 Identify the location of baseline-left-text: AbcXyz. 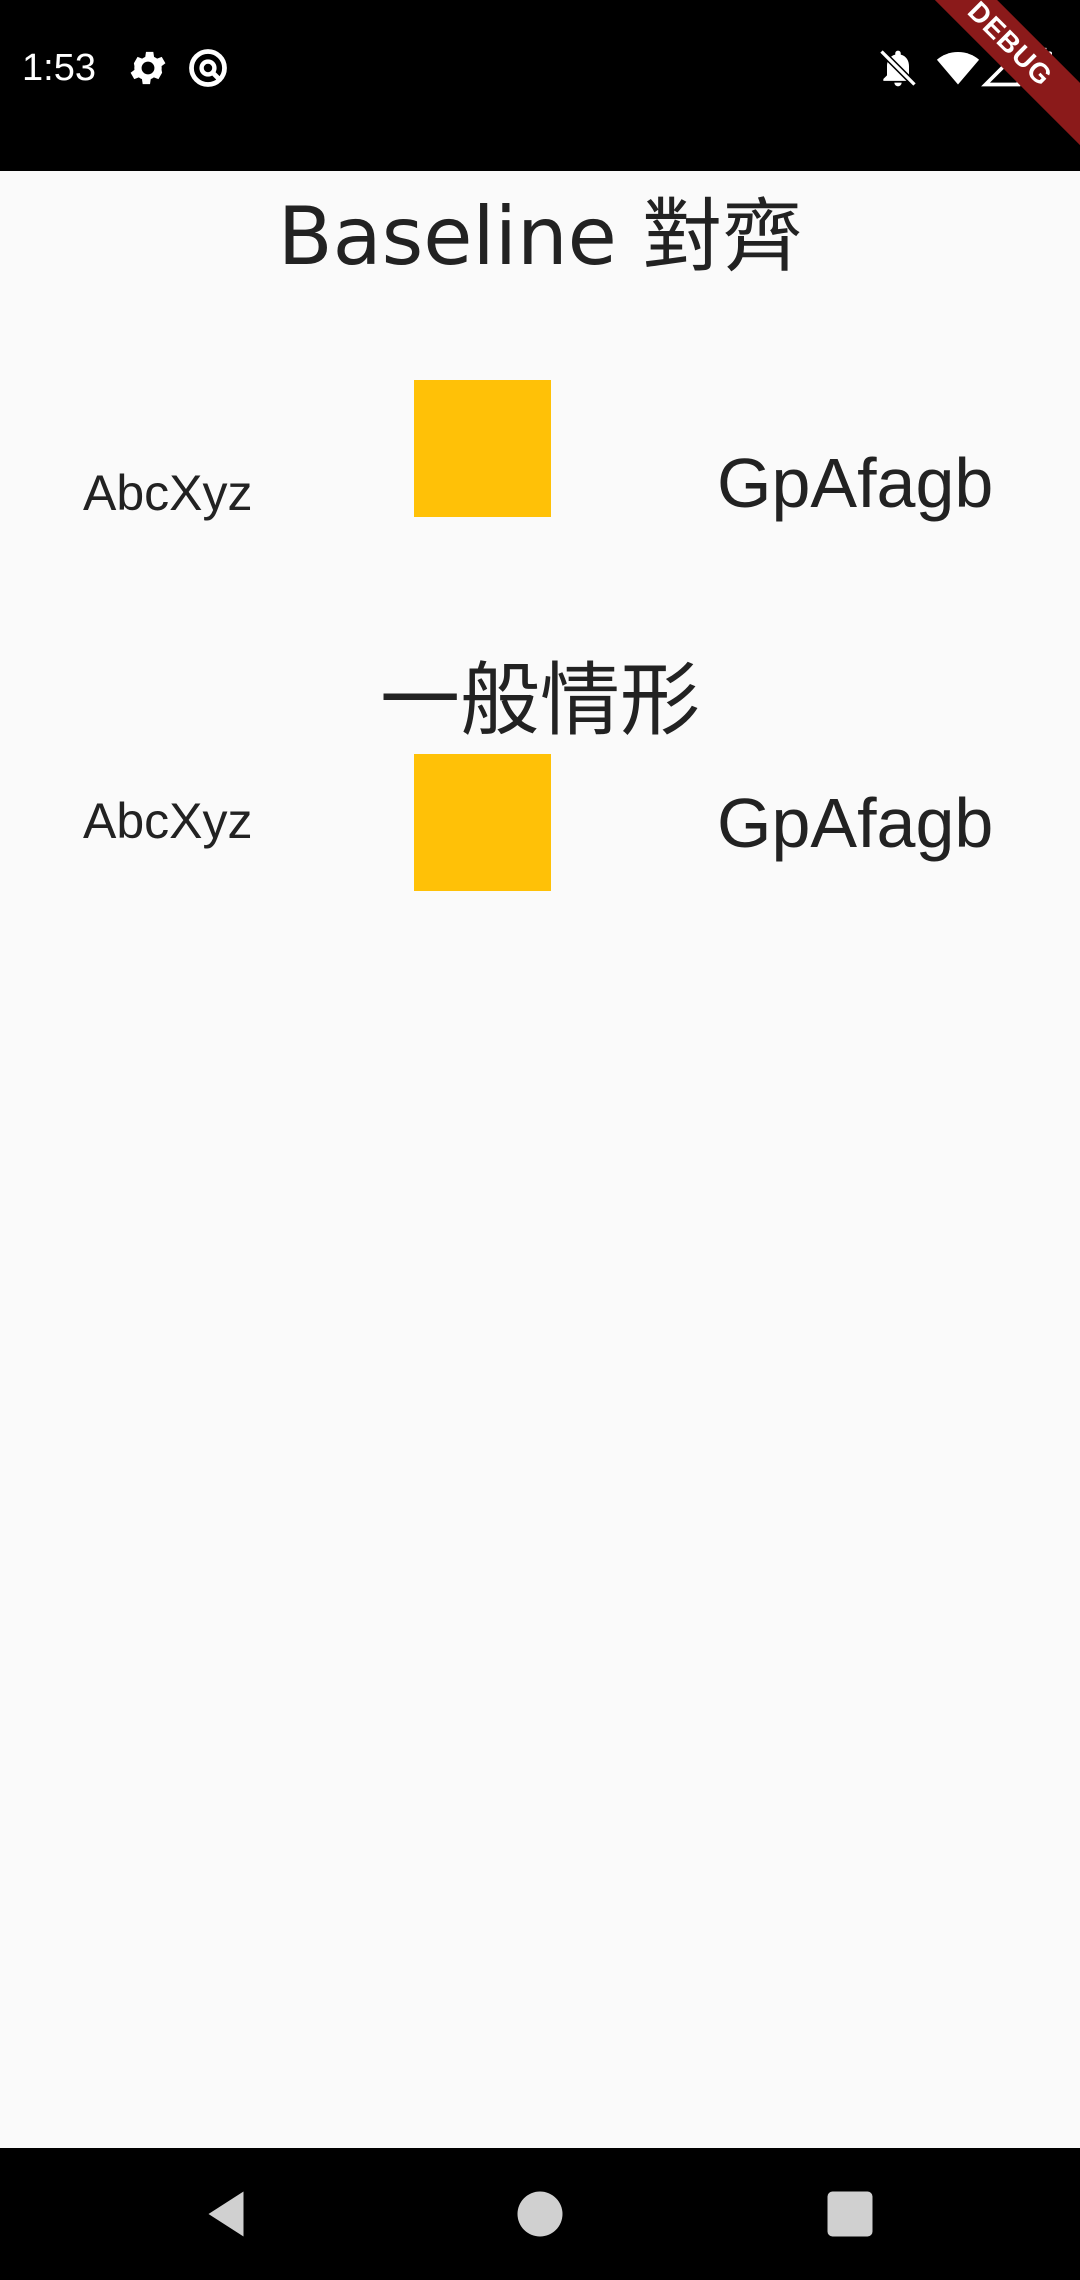
(168, 493).